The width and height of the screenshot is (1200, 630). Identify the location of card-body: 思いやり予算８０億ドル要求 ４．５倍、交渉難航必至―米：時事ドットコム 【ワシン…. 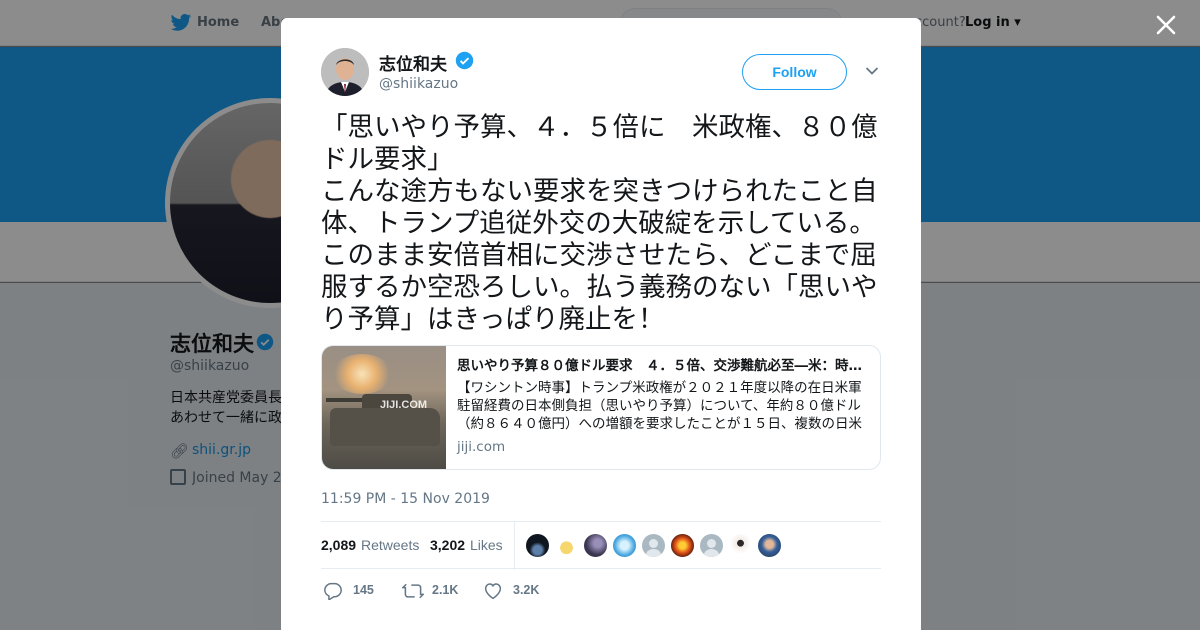
(662, 405).